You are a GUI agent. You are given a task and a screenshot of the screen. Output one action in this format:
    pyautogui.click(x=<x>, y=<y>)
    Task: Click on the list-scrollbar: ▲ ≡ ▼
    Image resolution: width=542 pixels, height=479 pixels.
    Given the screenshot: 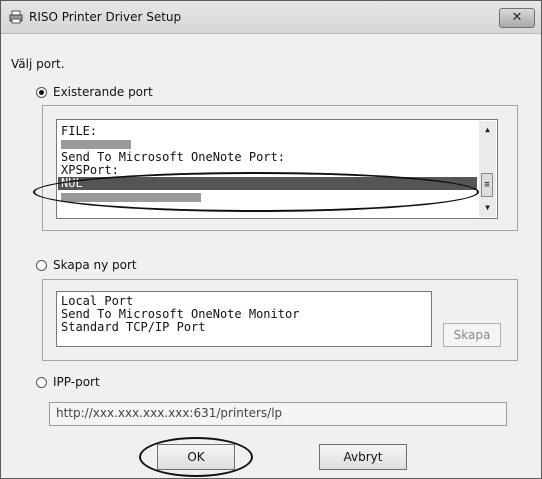 What is the action you would take?
    pyautogui.click(x=487, y=169)
    